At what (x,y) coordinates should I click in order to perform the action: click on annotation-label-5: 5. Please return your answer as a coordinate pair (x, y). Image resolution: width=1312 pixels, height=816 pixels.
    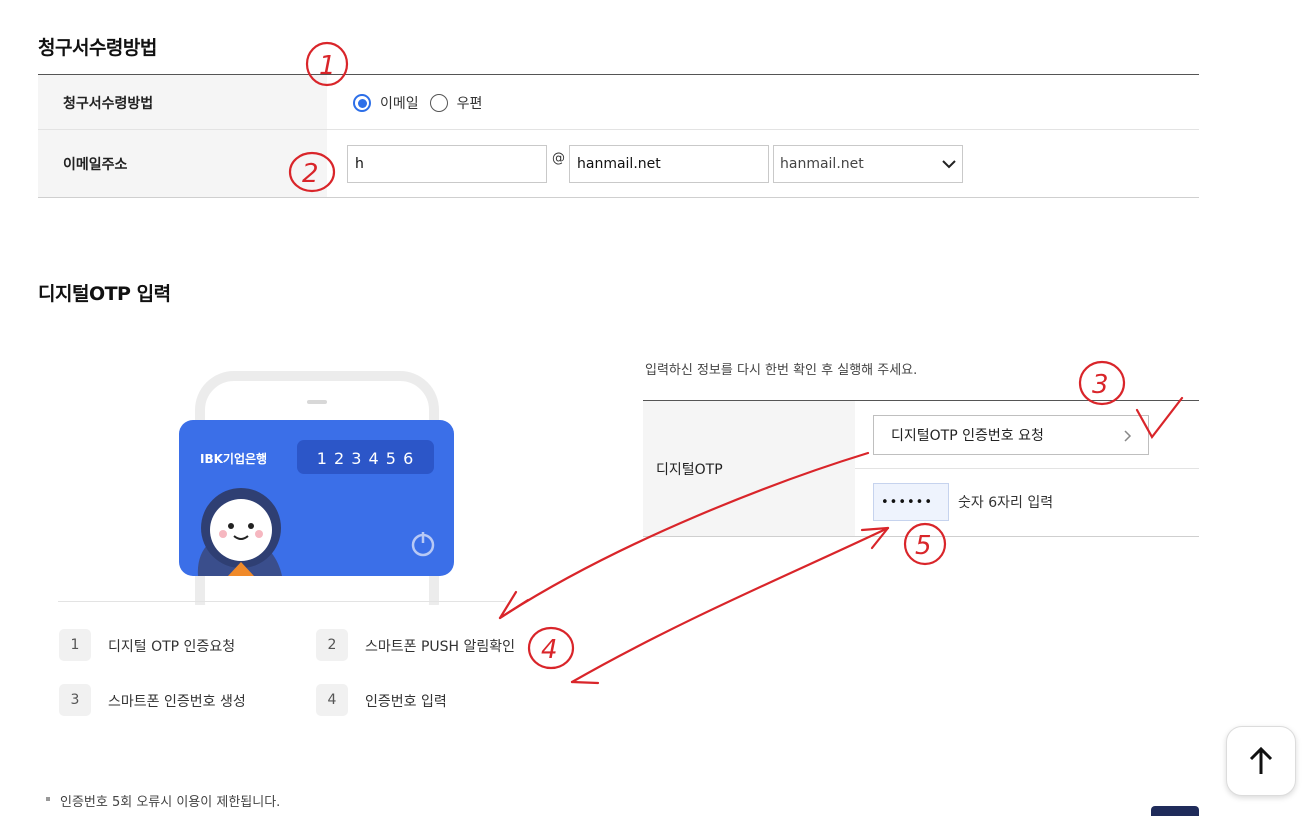
    Looking at the image, I should click on (923, 546).